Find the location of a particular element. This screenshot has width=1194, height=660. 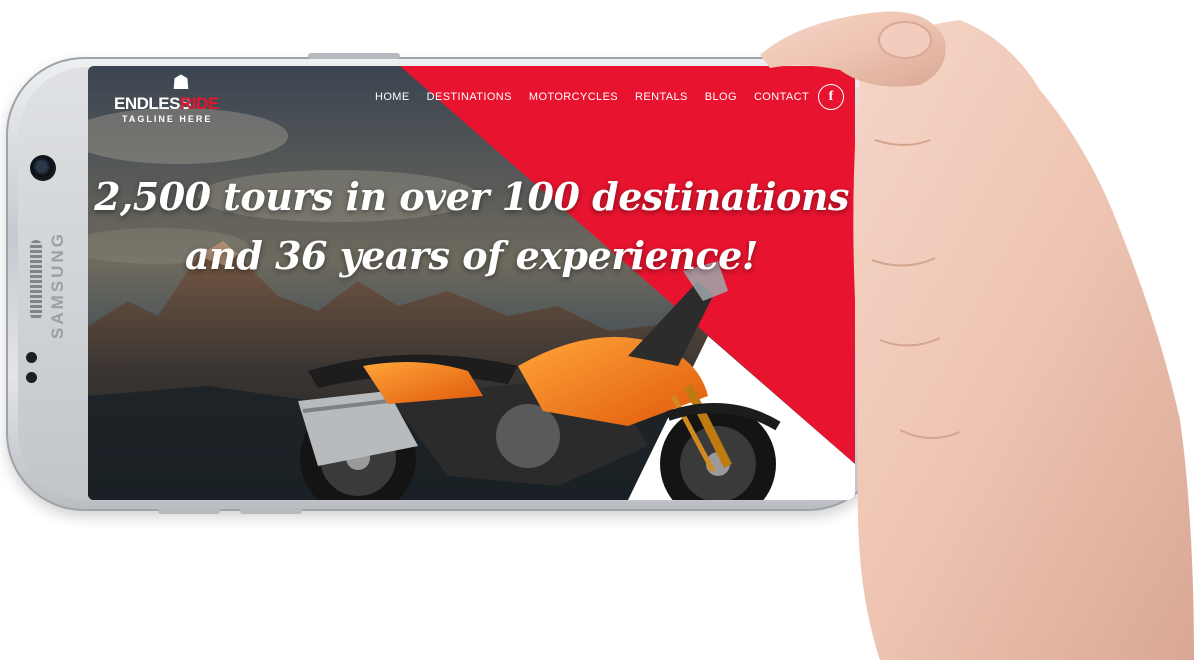

thumbnail is located at coordinates (905, 40).